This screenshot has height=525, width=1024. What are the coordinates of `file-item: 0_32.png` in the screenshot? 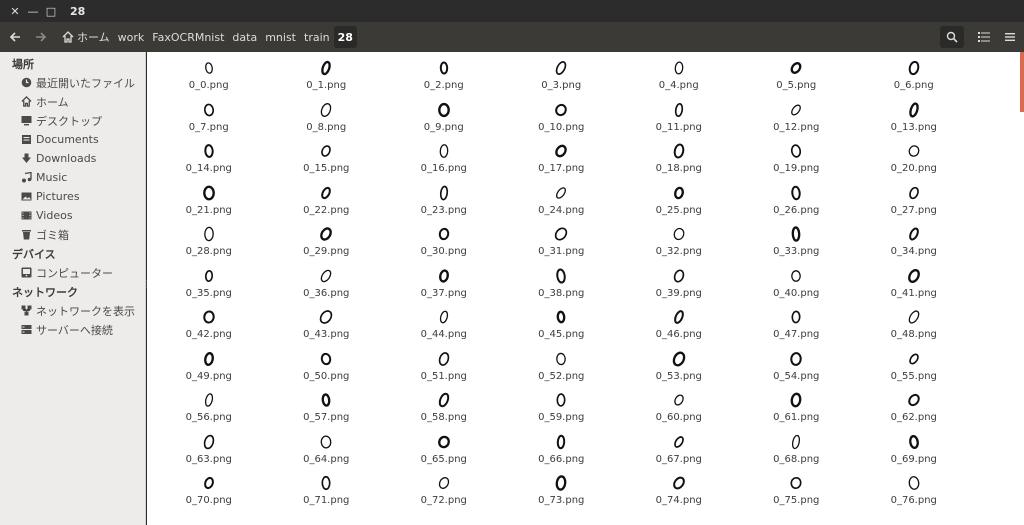 It's located at (679, 243).